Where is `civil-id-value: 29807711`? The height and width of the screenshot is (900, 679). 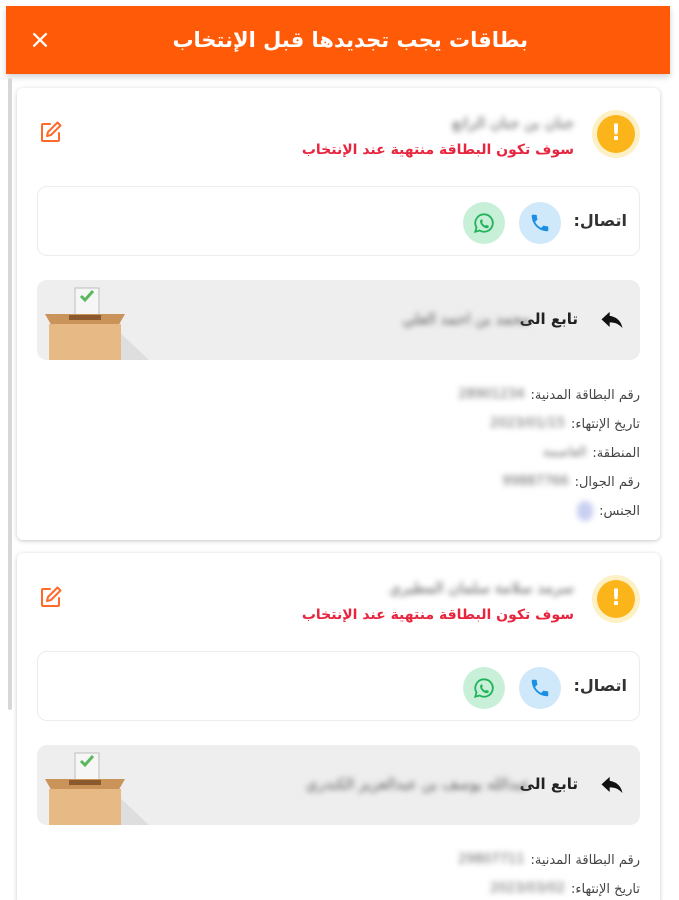 civil-id-value: 29807711 is located at coordinates (491, 859).